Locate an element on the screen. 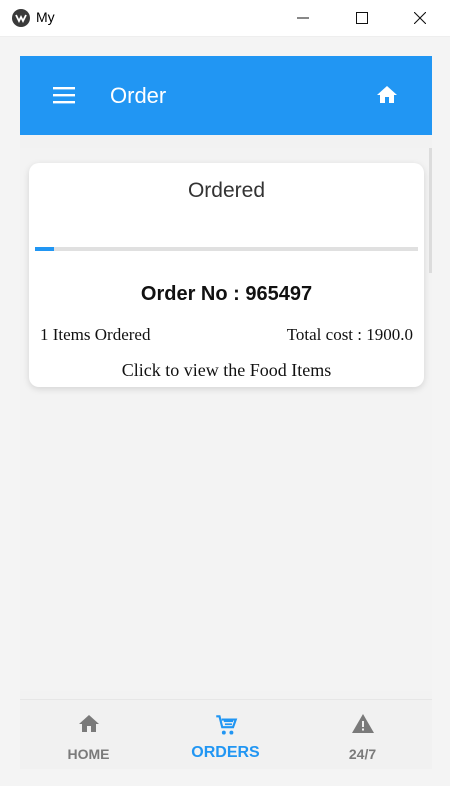 This screenshot has width=450, height=786. close-button is located at coordinates (420, 18).